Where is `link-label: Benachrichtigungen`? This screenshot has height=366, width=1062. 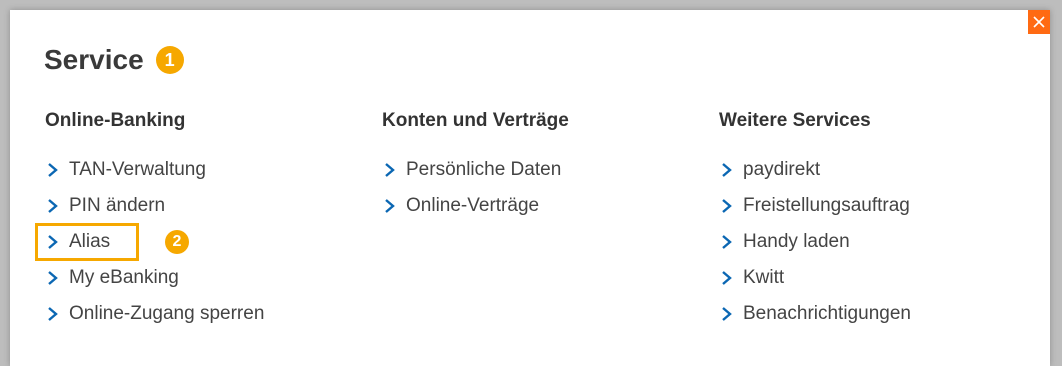 link-label: Benachrichtigungen is located at coordinates (827, 313).